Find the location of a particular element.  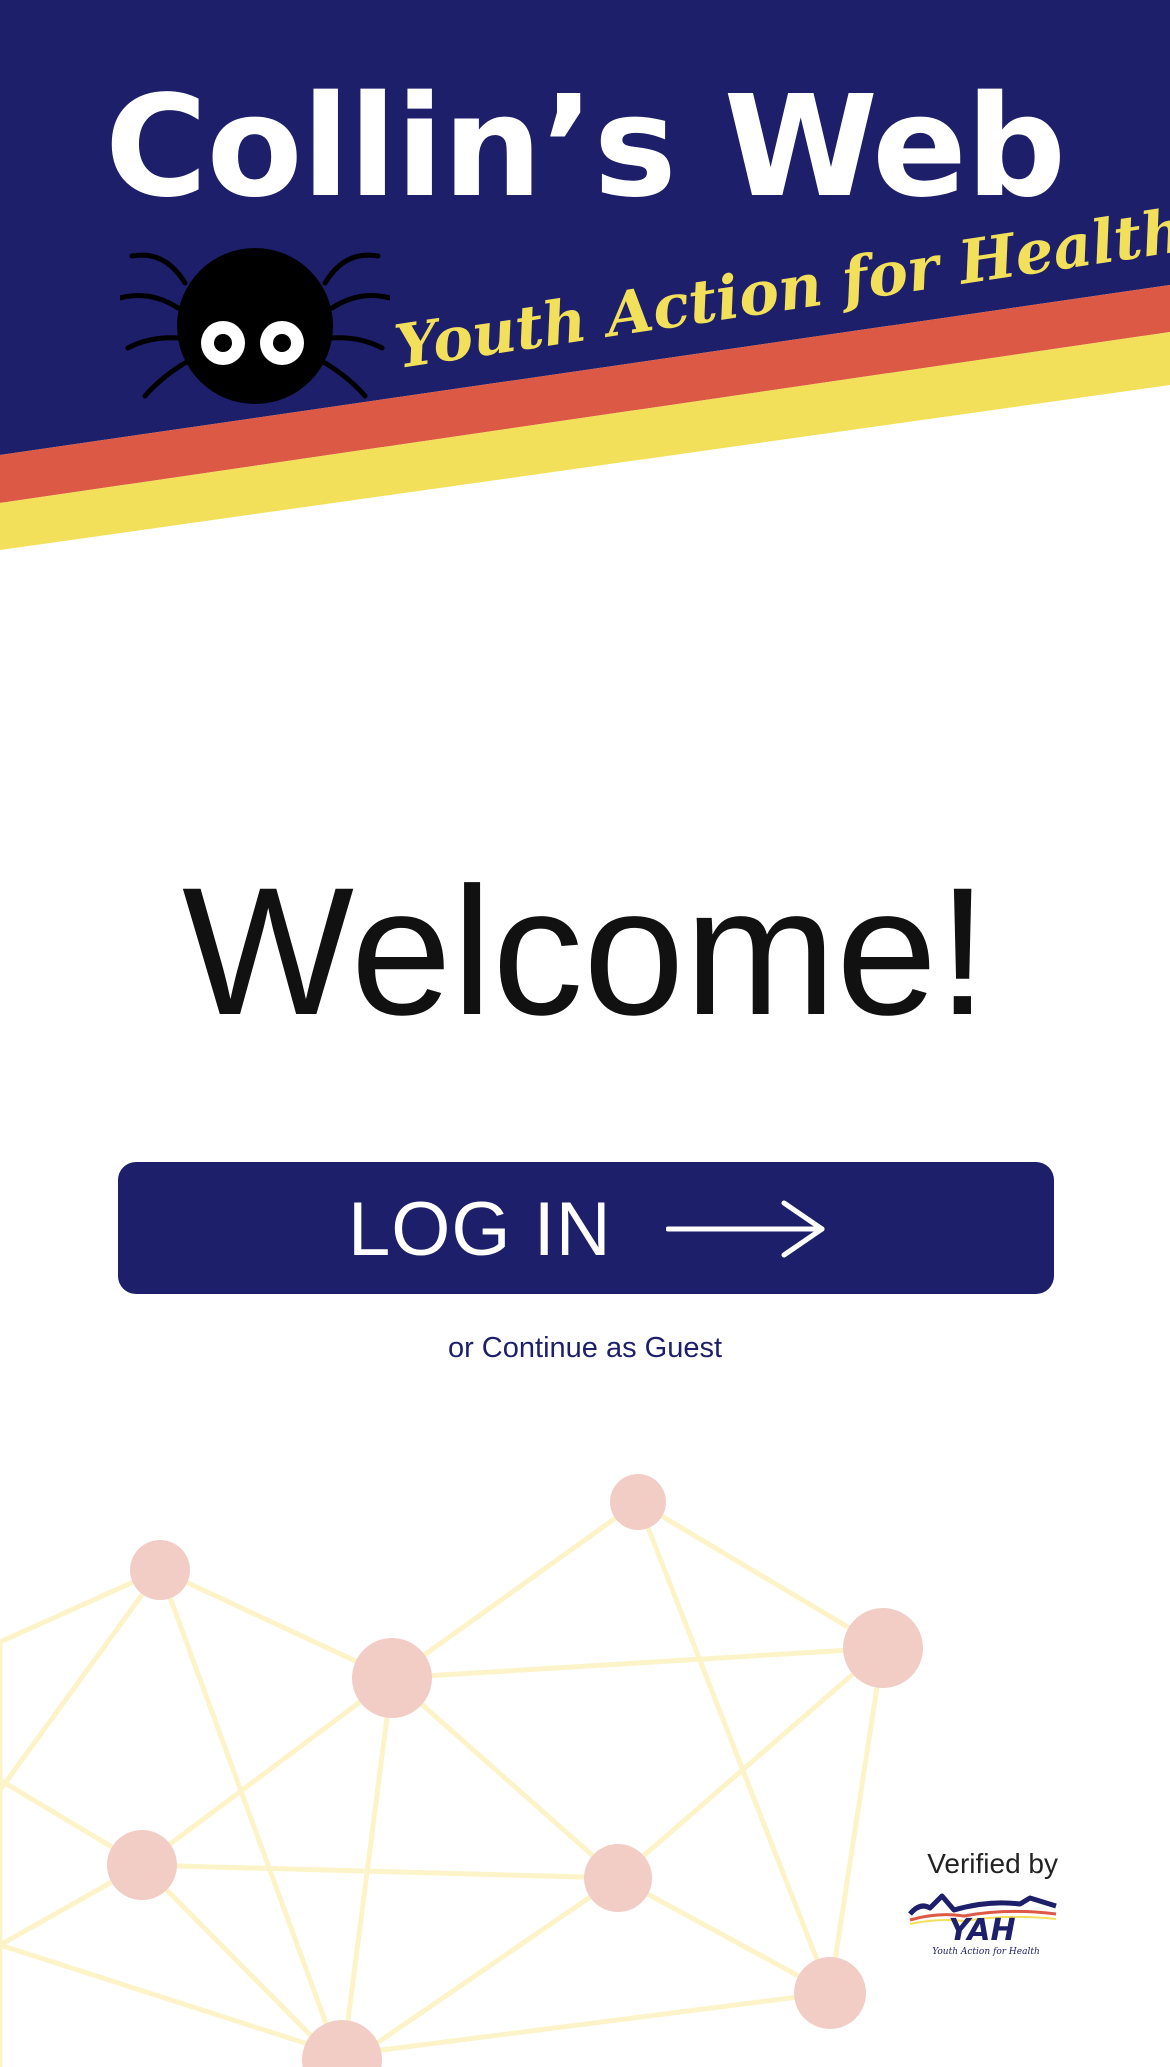

verified-by-label: Verified by is located at coordinates (992, 1863).